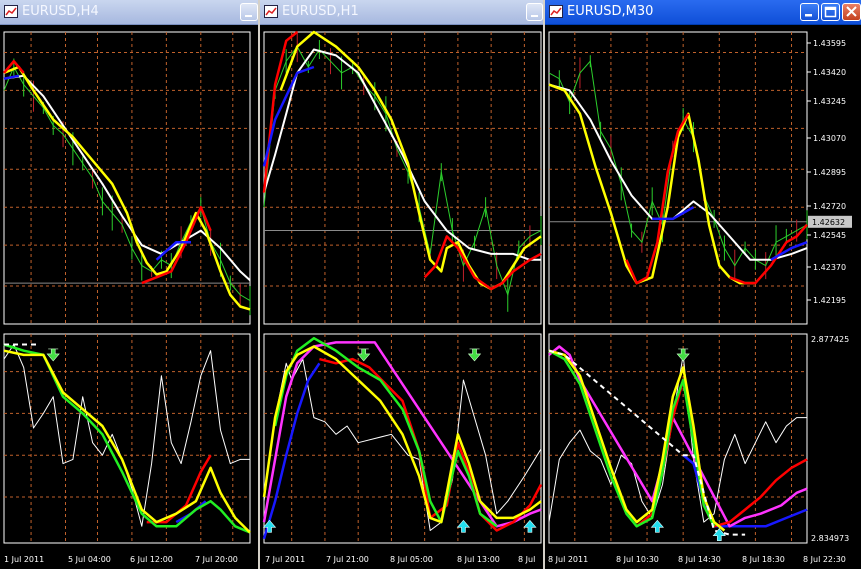  Describe the element at coordinates (401, 12) in the screenshot. I see `title-bar: EURUSD,H1` at that location.